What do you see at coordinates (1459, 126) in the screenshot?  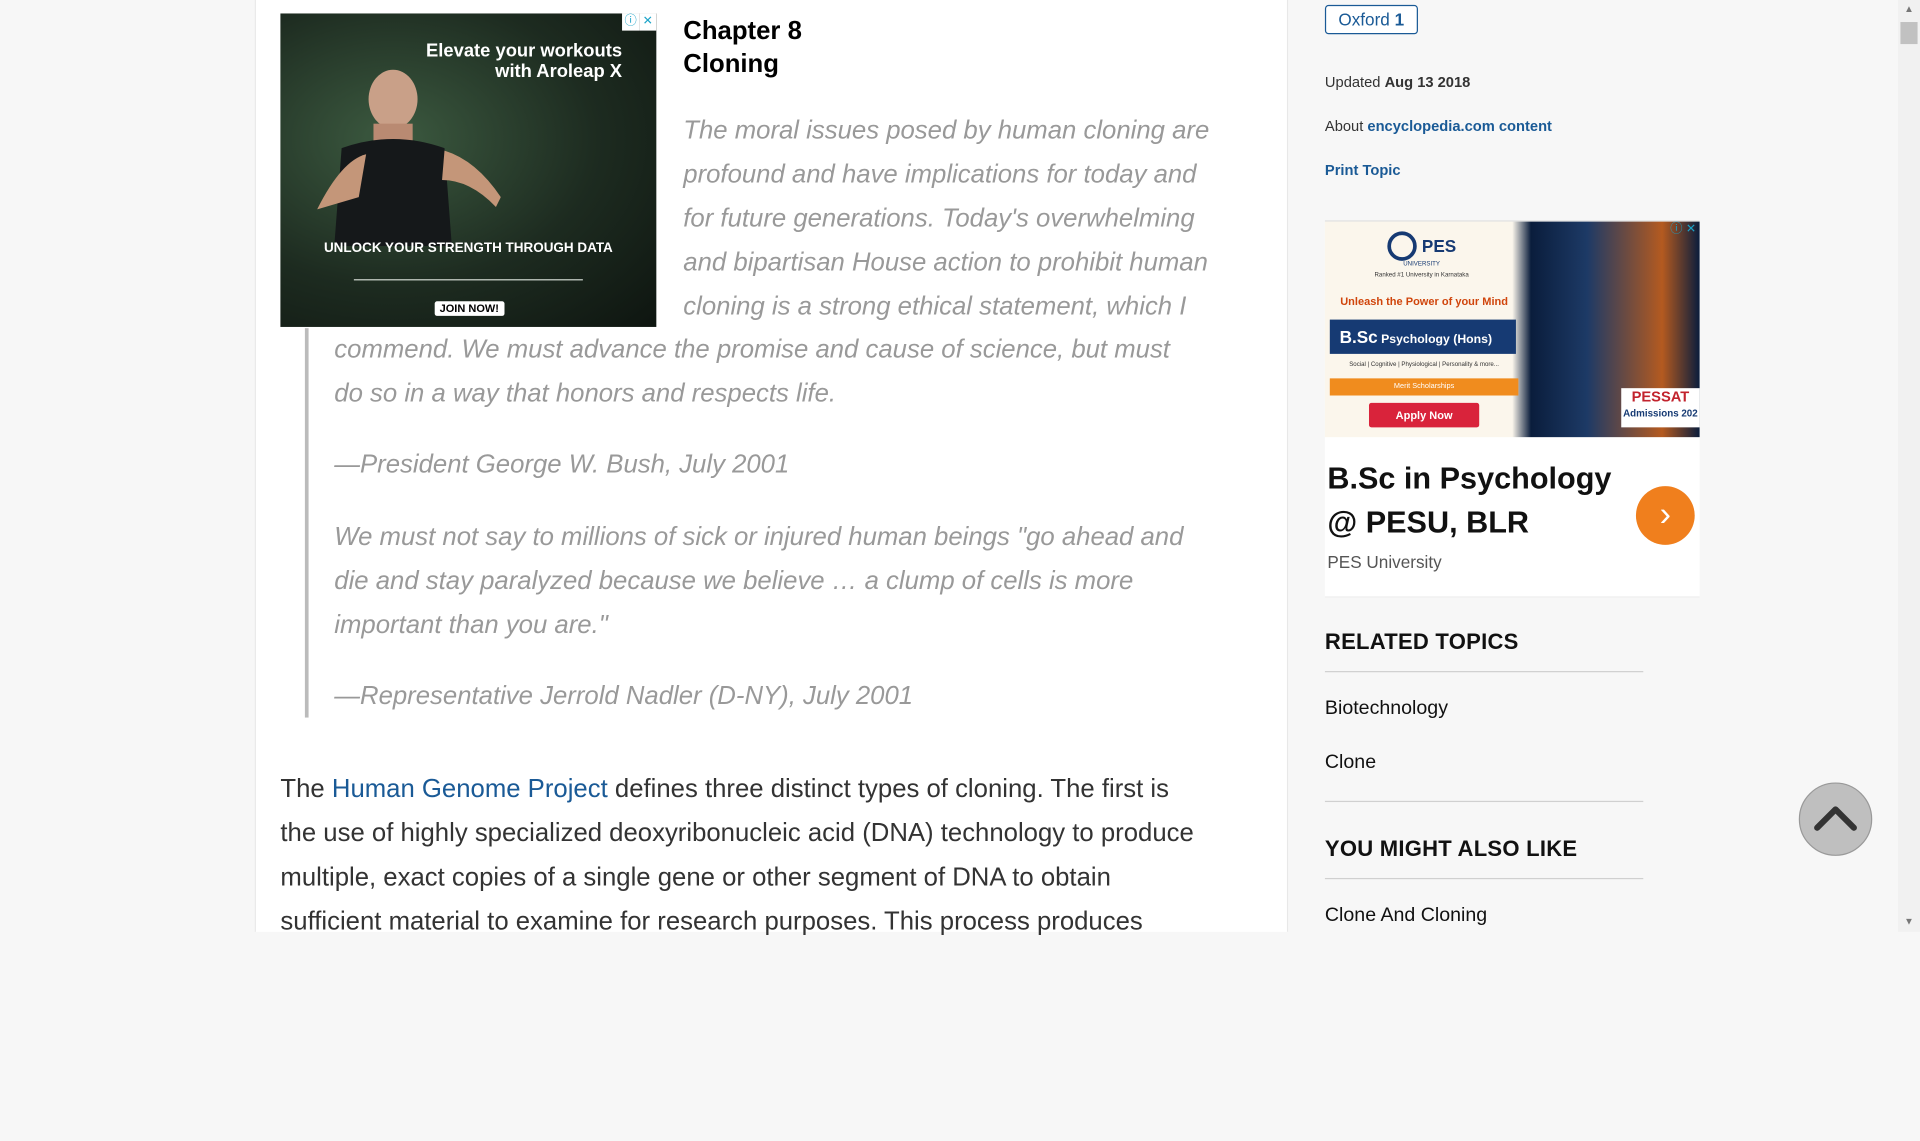 I see `about-content-link: encyclopedia.com content` at bounding box center [1459, 126].